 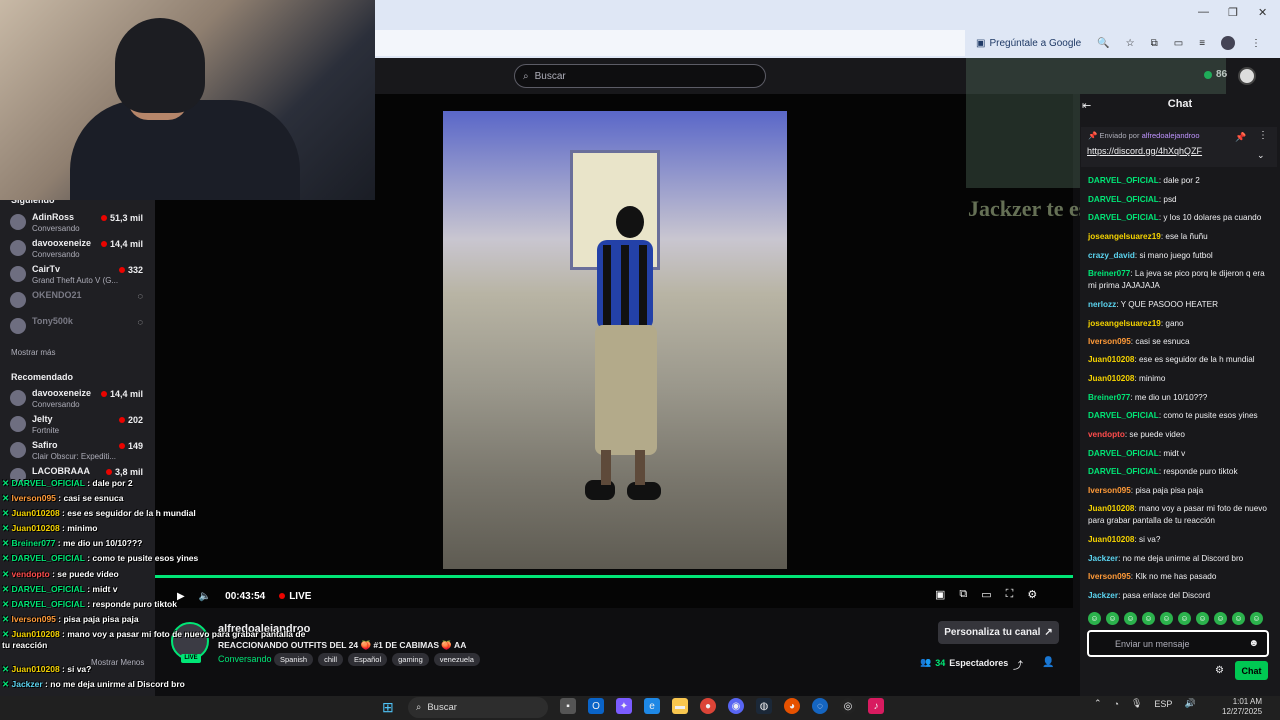 I want to click on chat-message: vendopto: se puede video, so click(x=1179, y=435).